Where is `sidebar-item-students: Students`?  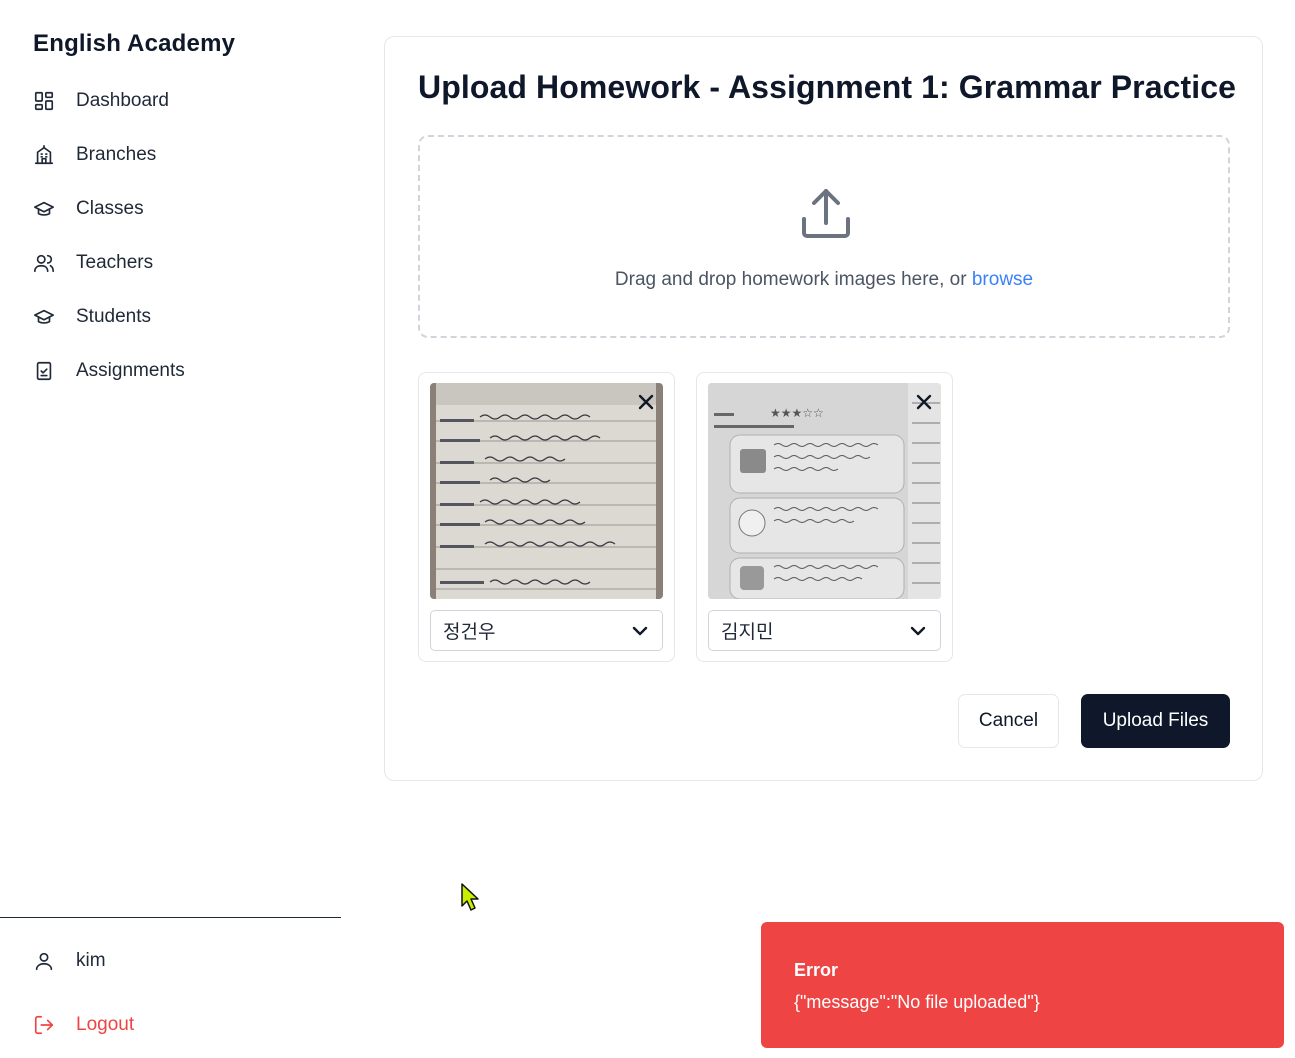 sidebar-item-students: Students is located at coordinates (170, 317).